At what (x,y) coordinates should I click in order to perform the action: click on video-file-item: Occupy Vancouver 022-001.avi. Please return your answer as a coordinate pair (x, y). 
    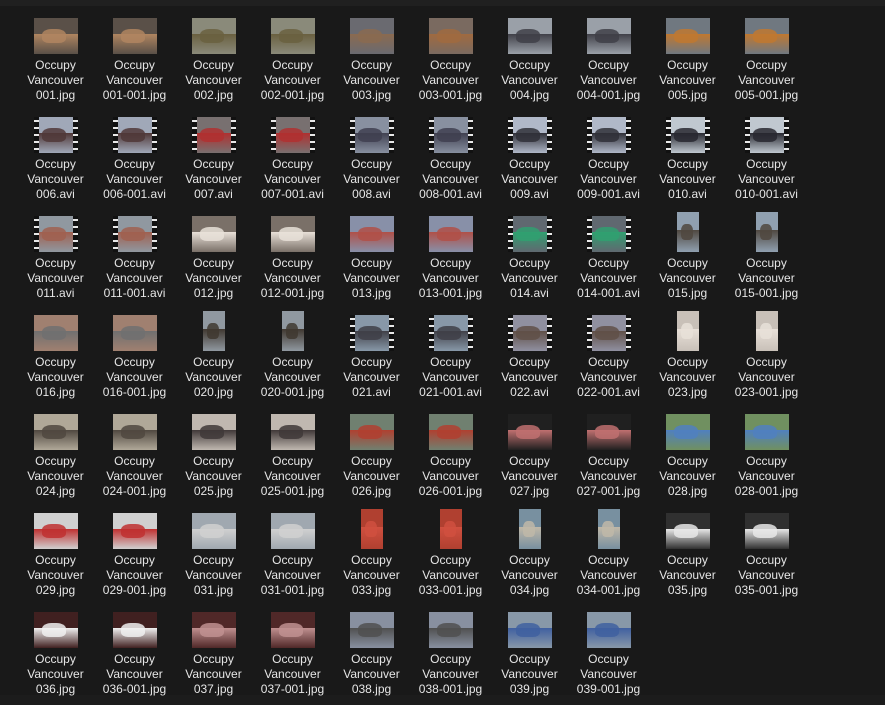
    Looking at the image, I should click on (608, 358).